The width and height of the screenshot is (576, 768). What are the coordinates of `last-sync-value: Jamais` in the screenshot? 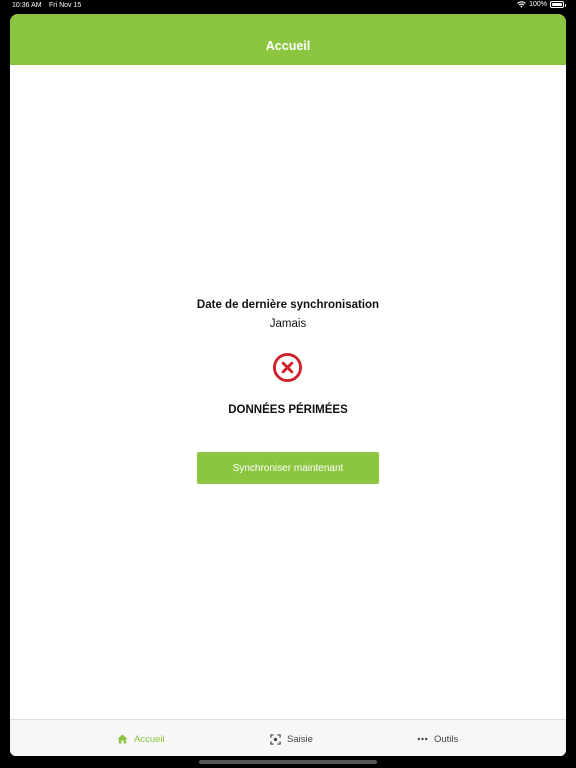 It's located at (288, 324).